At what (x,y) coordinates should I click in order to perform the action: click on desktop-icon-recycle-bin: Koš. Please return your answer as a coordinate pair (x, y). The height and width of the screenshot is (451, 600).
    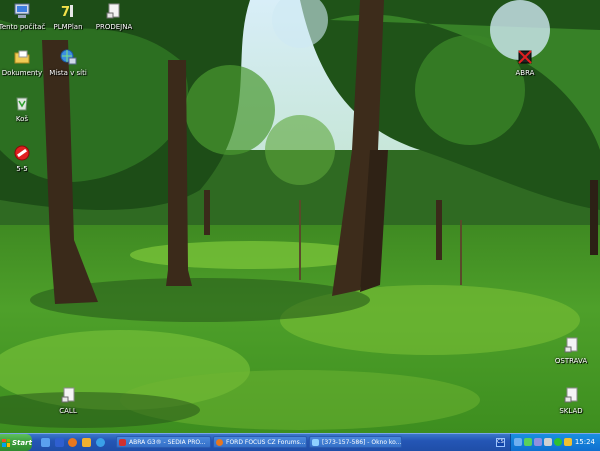
    Looking at the image, I should click on (25, 108).